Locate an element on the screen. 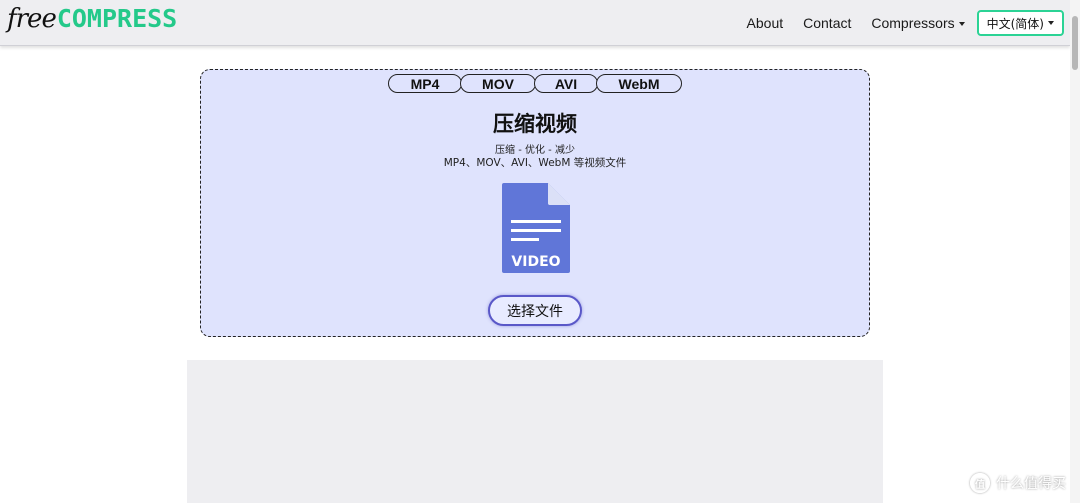 This screenshot has width=1080, height=503. site-watermark: 值 什么值得买 is located at coordinates (1018, 483).